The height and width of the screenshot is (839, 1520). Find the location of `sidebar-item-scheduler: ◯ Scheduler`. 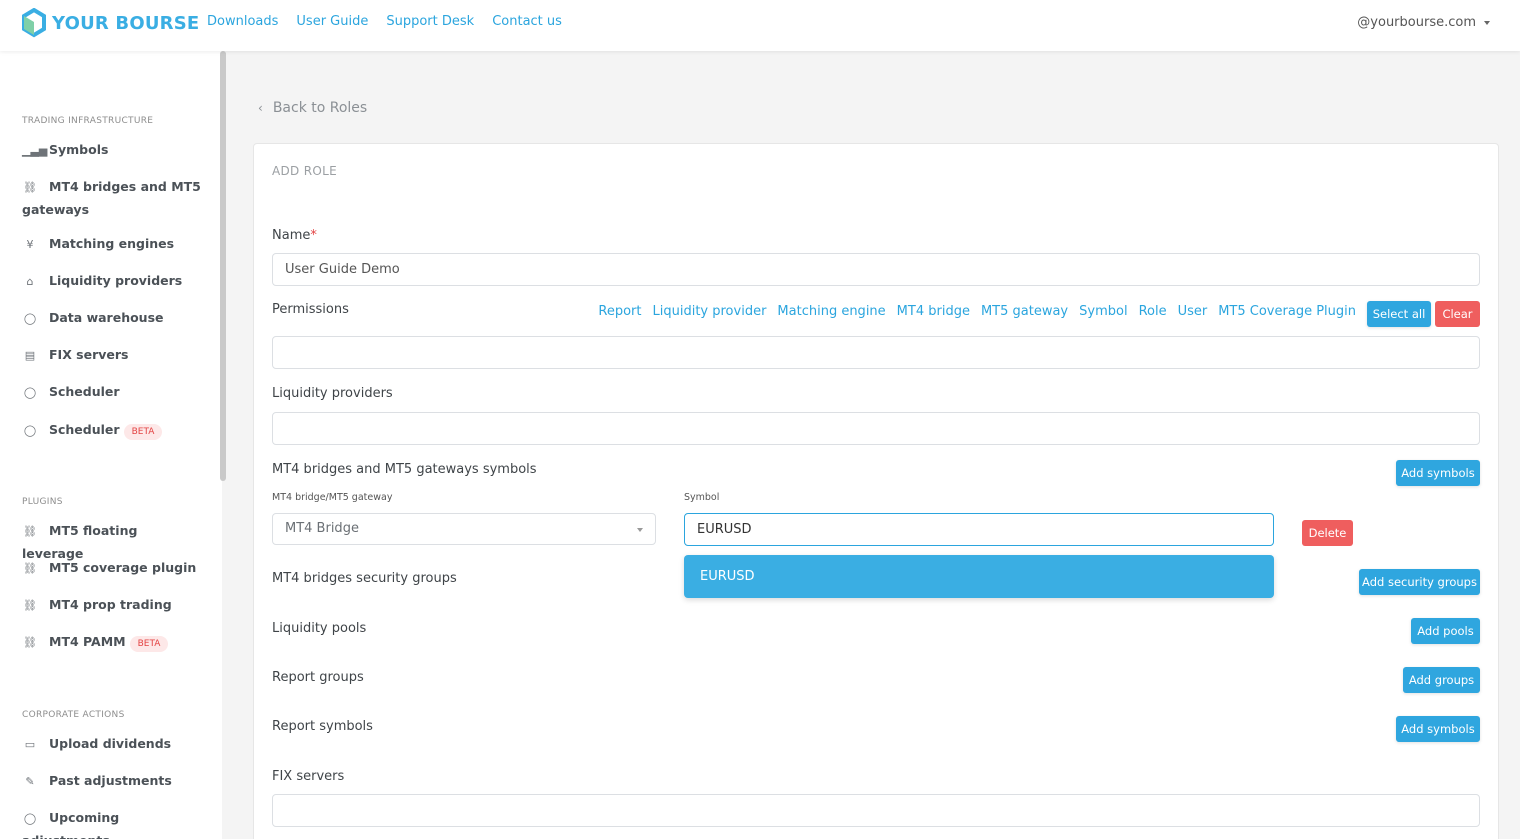

sidebar-item-scheduler: ◯ Scheduler is located at coordinates (112, 392).